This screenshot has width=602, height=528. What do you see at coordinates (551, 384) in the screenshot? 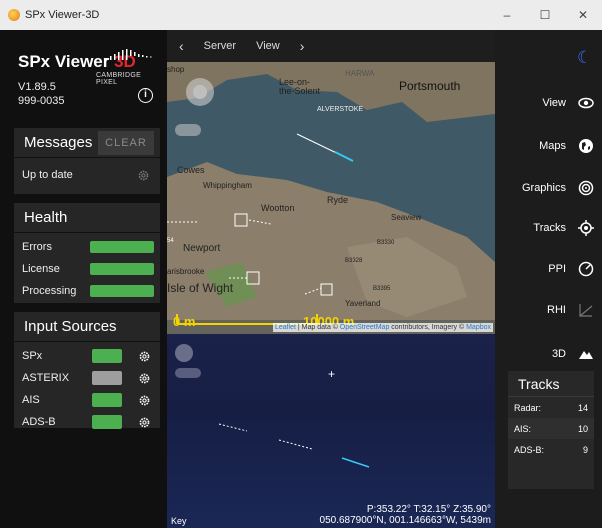
I see `tracks-summary-title: Tracks` at bounding box center [551, 384].